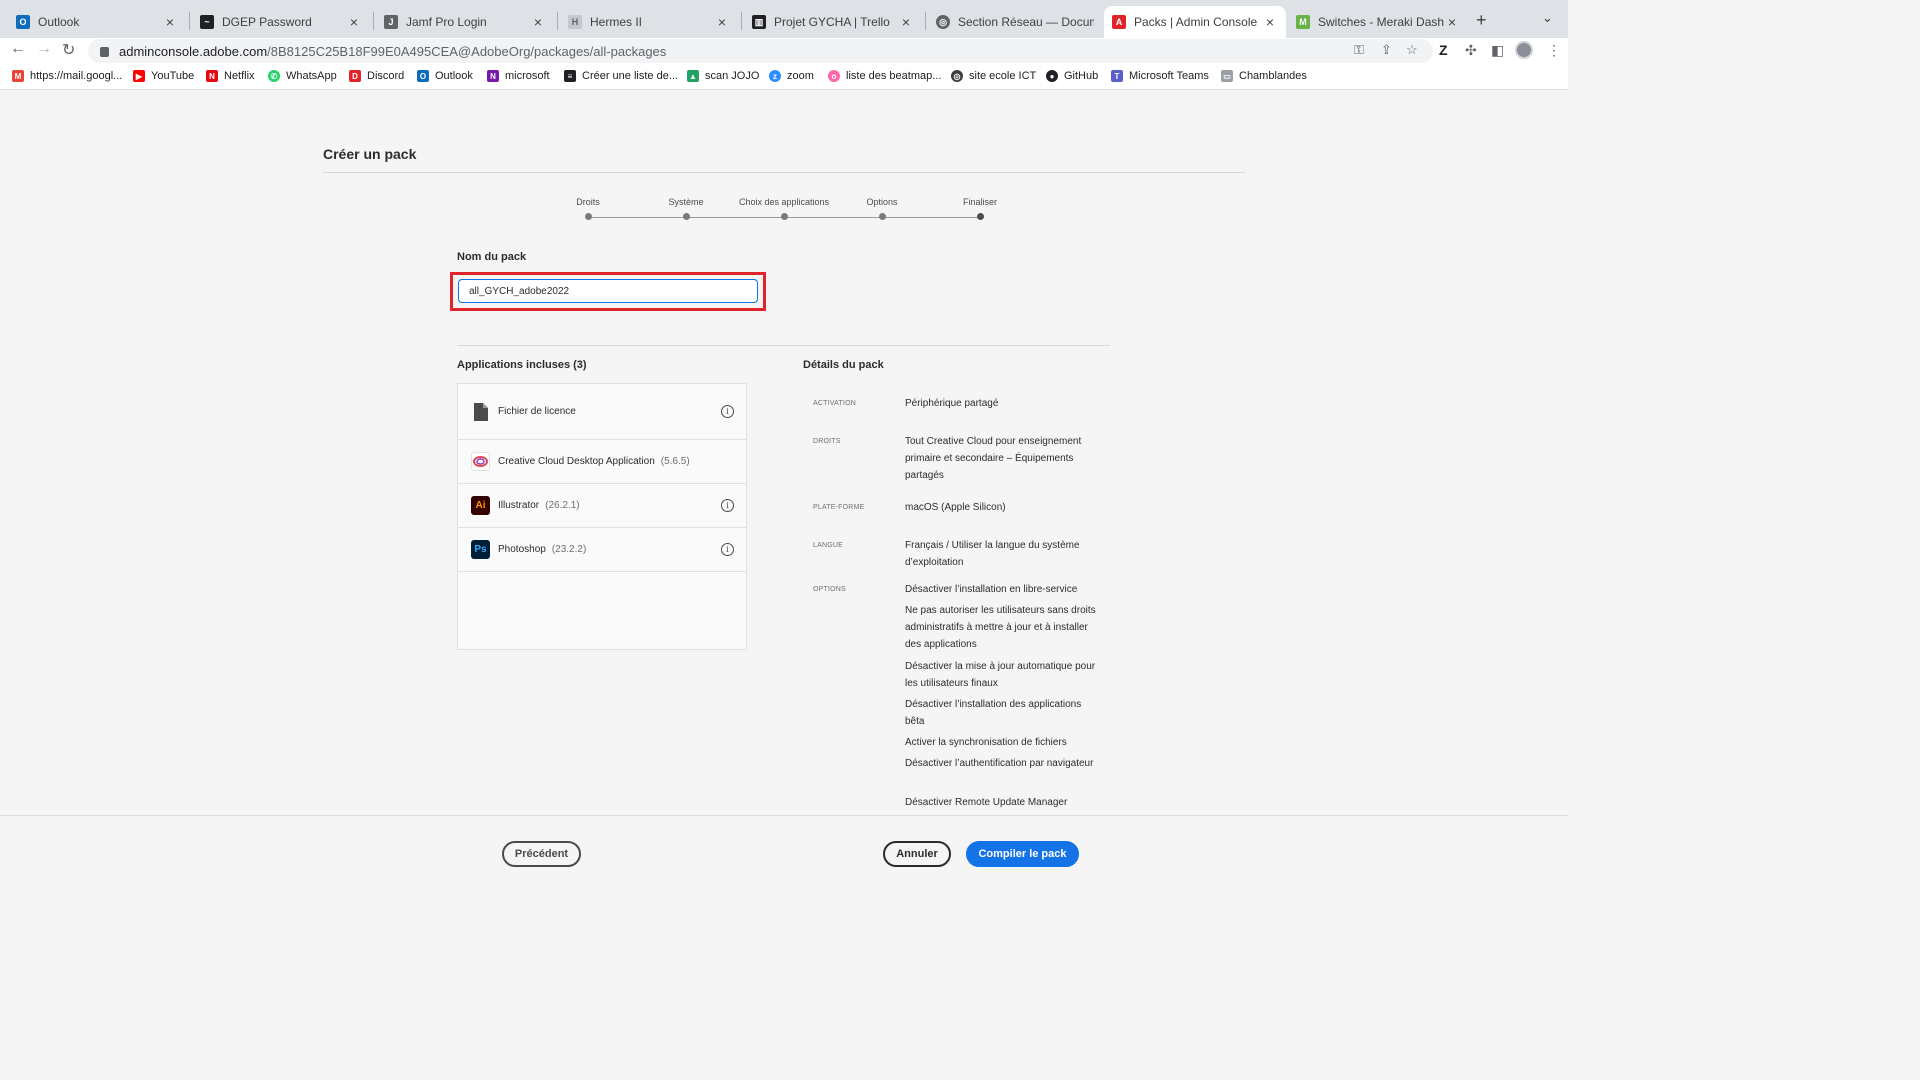  I want to click on gmail-icon: M, so click(18, 76).